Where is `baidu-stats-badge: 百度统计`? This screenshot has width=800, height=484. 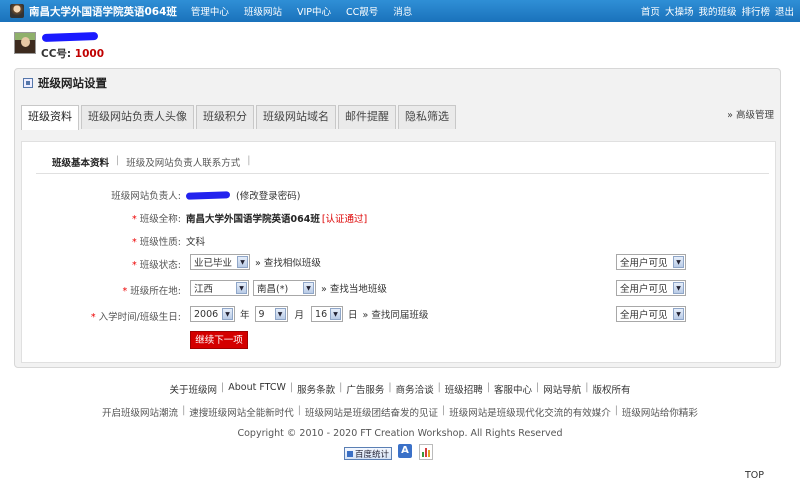 baidu-stats-badge: 百度统计 is located at coordinates (368, 453).